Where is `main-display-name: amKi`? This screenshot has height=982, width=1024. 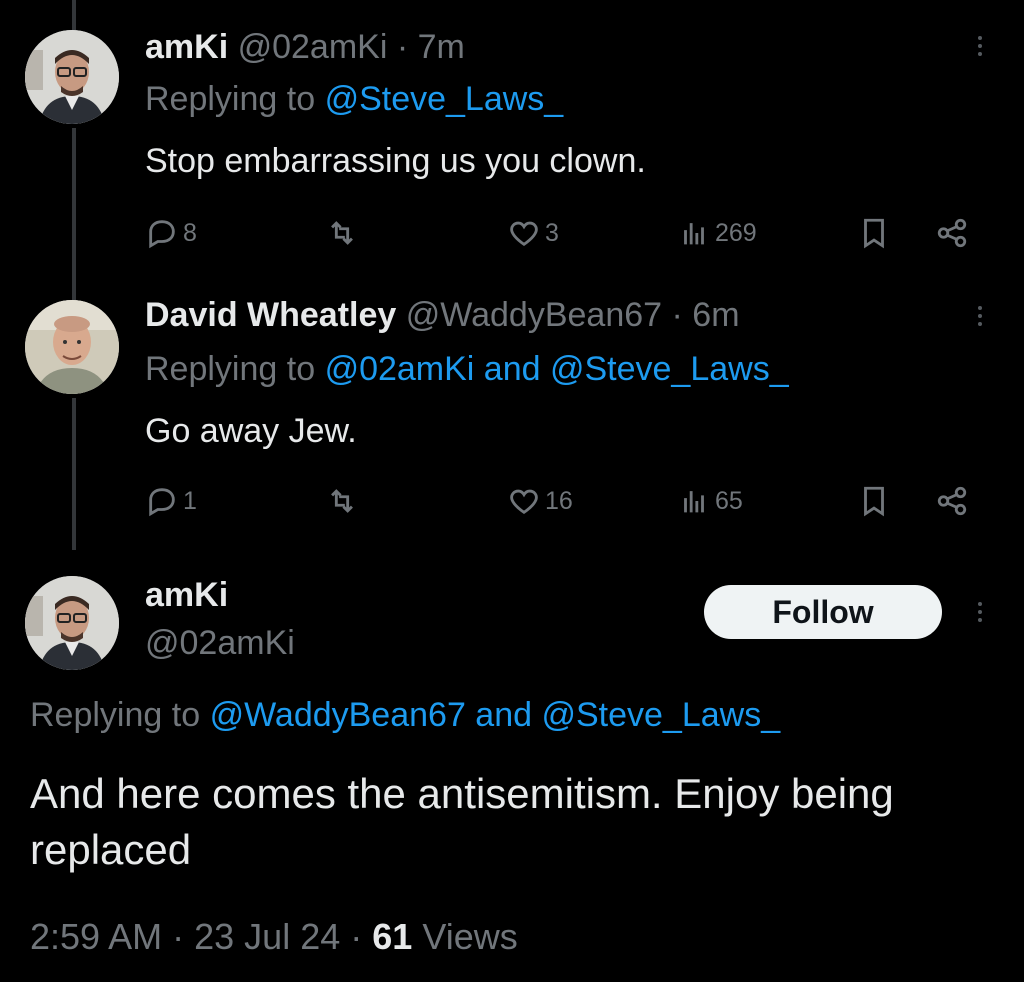 main-display-name: amKi is located at coordinates (186, 595).